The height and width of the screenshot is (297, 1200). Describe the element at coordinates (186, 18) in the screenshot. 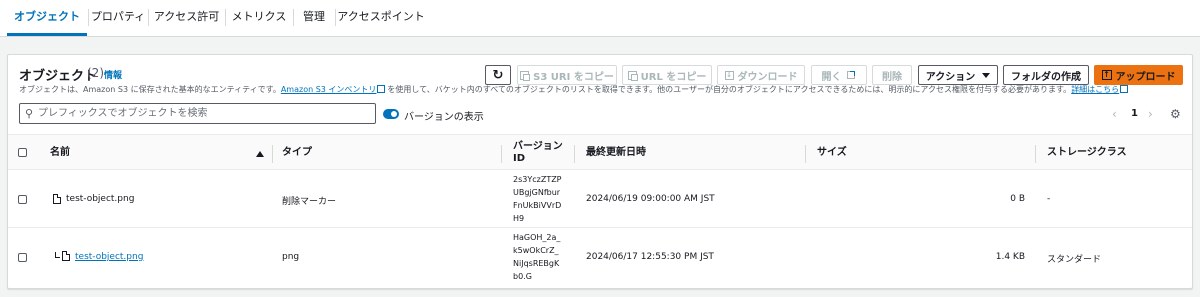

I see `tab-permissions: アクセス許可` at that location.